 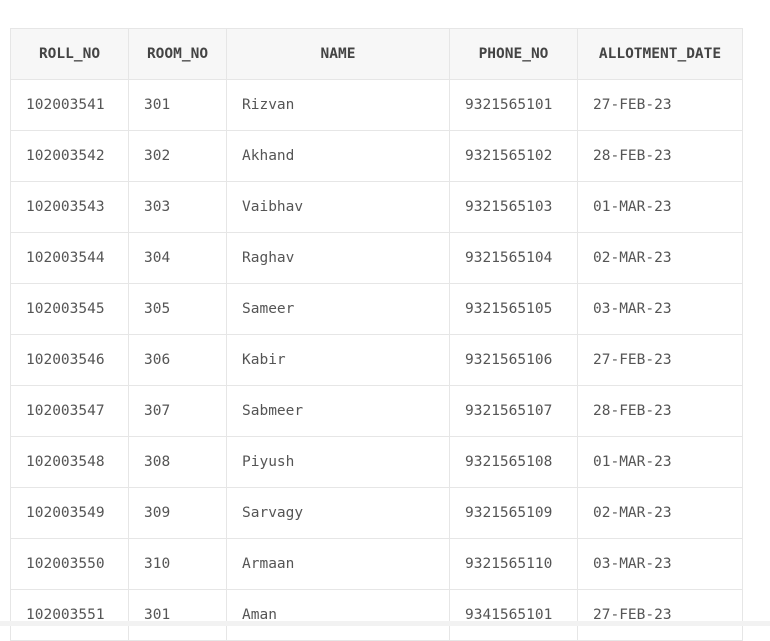 What do you see at coordinates (69, 54) in the screenshot?
I see `column-header-roll-no: ROLL_NO` at bounding box center [69, 54].